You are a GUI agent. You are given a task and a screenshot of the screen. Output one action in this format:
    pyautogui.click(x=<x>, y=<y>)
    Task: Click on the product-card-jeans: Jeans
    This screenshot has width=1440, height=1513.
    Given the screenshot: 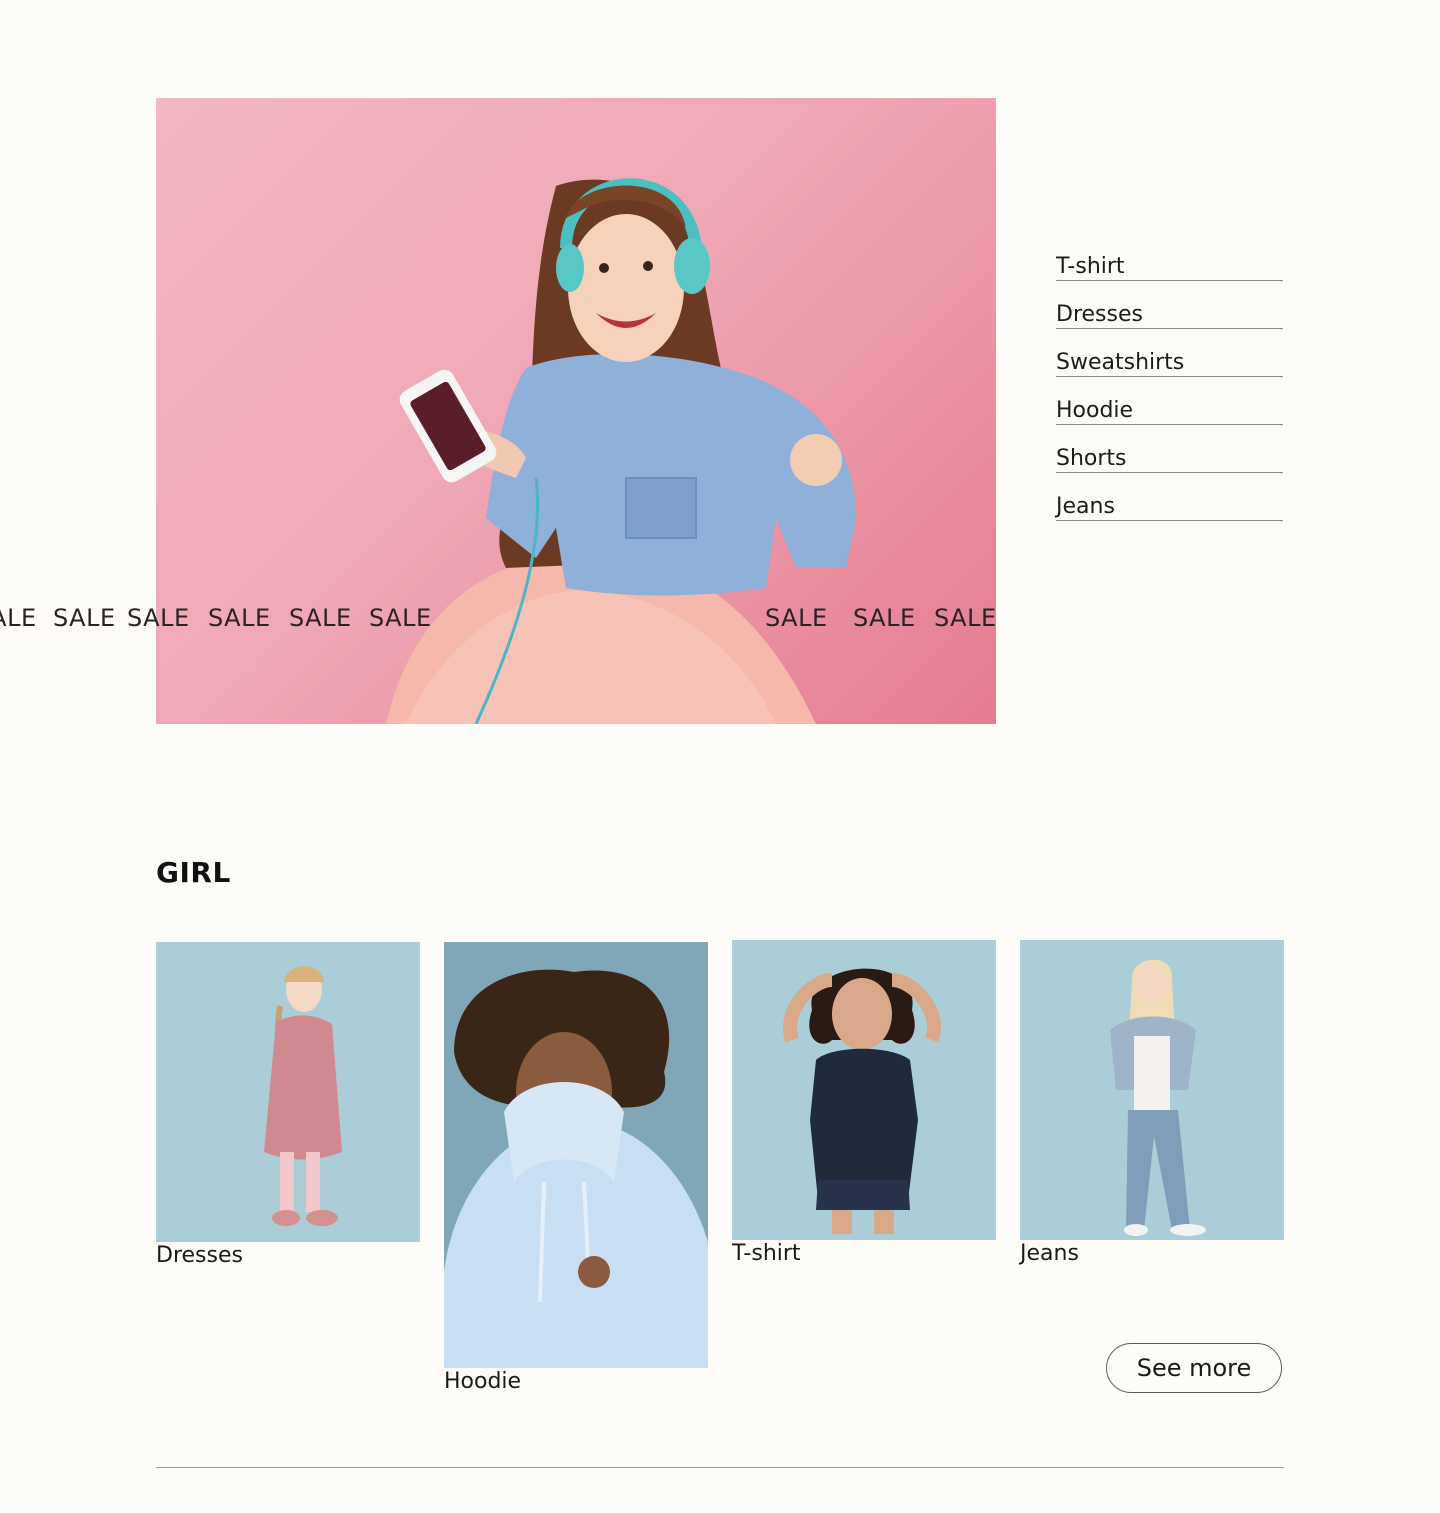 What is the action you would take?
    pyautogui.click(x=1152, y=1104)
    